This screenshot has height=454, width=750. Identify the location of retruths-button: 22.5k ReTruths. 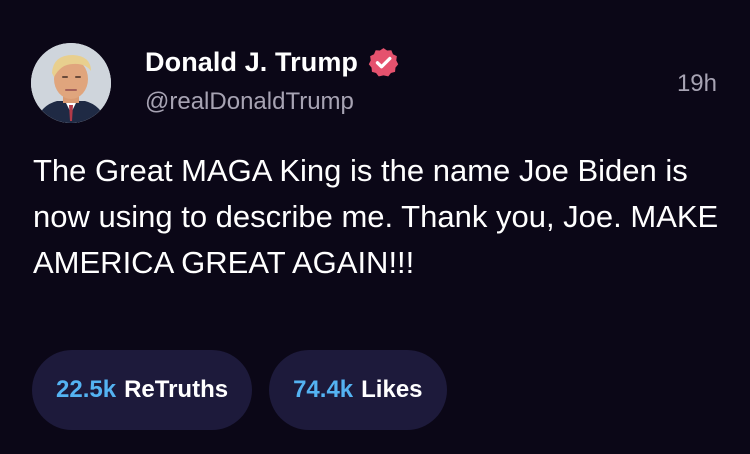
(142, 390).